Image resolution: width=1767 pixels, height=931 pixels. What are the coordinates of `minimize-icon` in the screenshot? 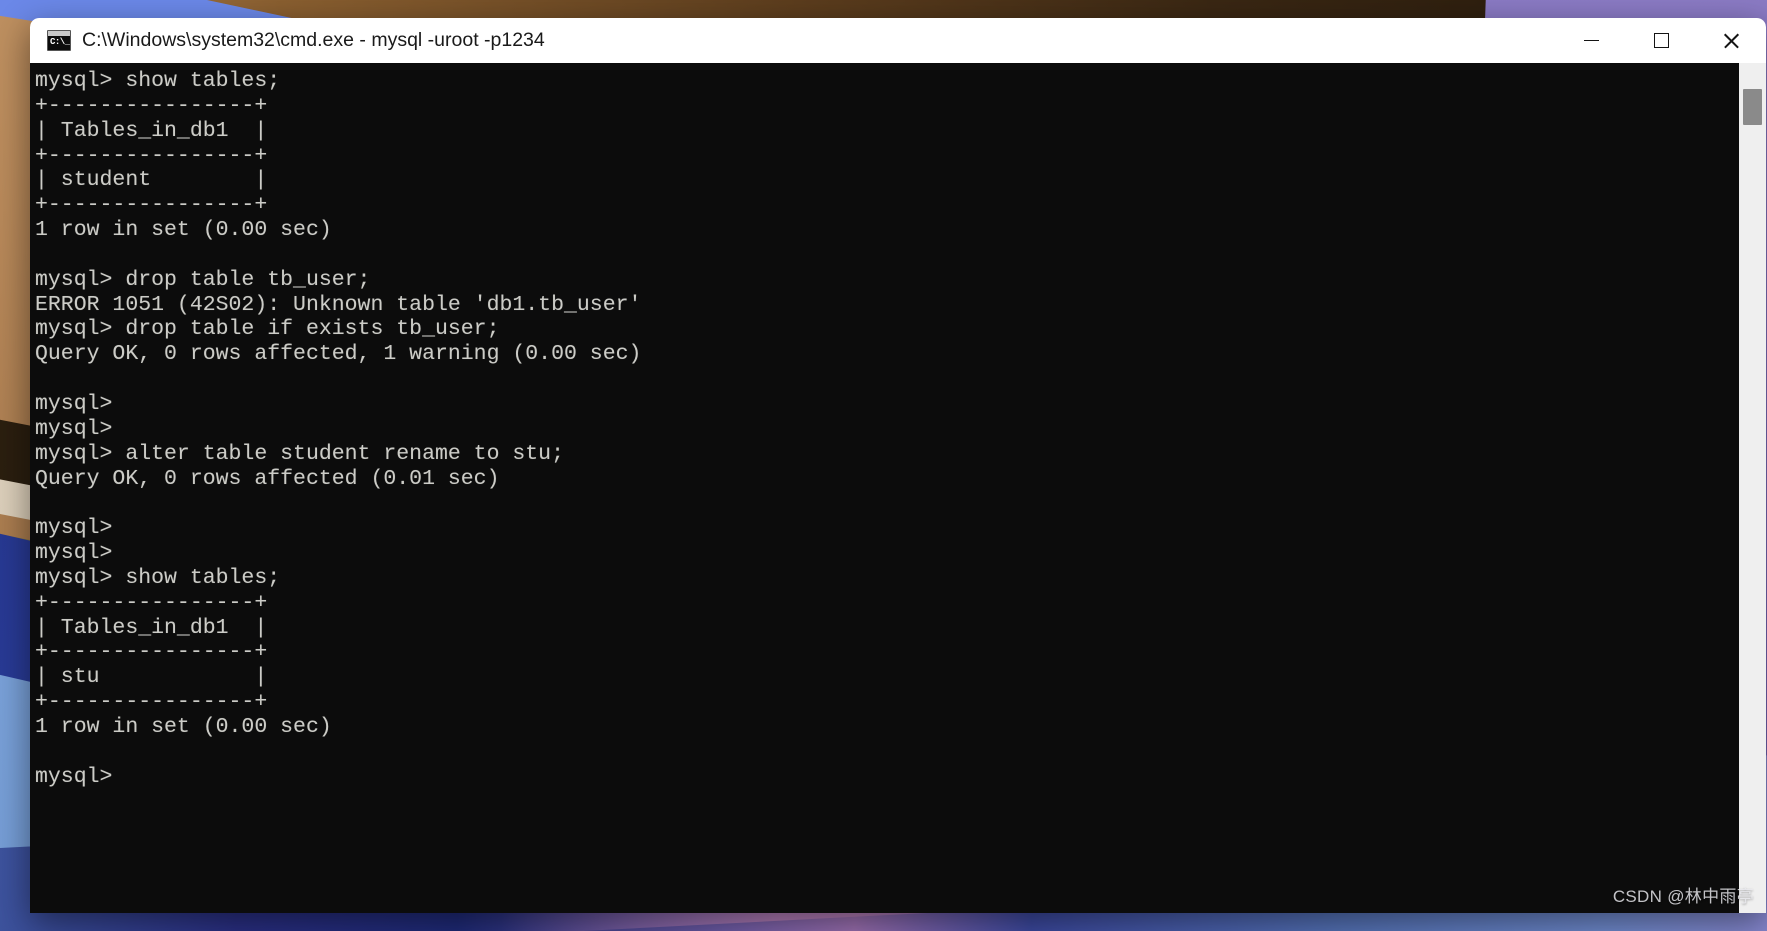 It's located at (1591, 40).